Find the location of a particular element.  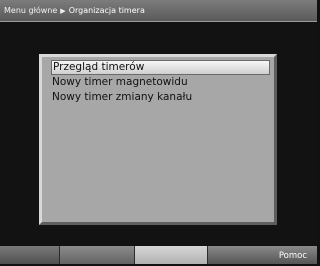

function-key-bar: Pomoc is located at coordinates (158, 255).